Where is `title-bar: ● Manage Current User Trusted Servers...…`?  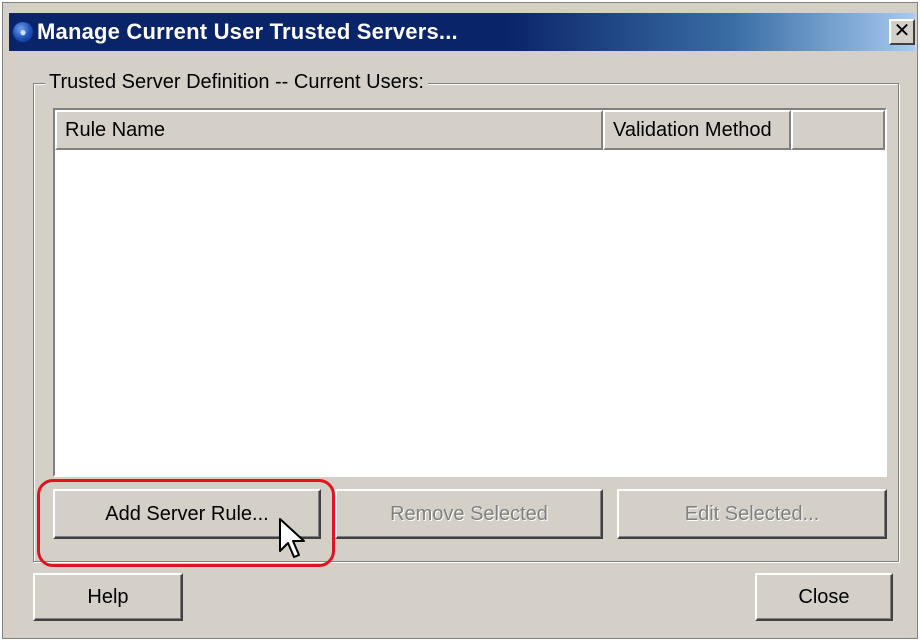 title-bar: ● Manage Current User Trusted Servers...… is located at coordinates (462, 32).